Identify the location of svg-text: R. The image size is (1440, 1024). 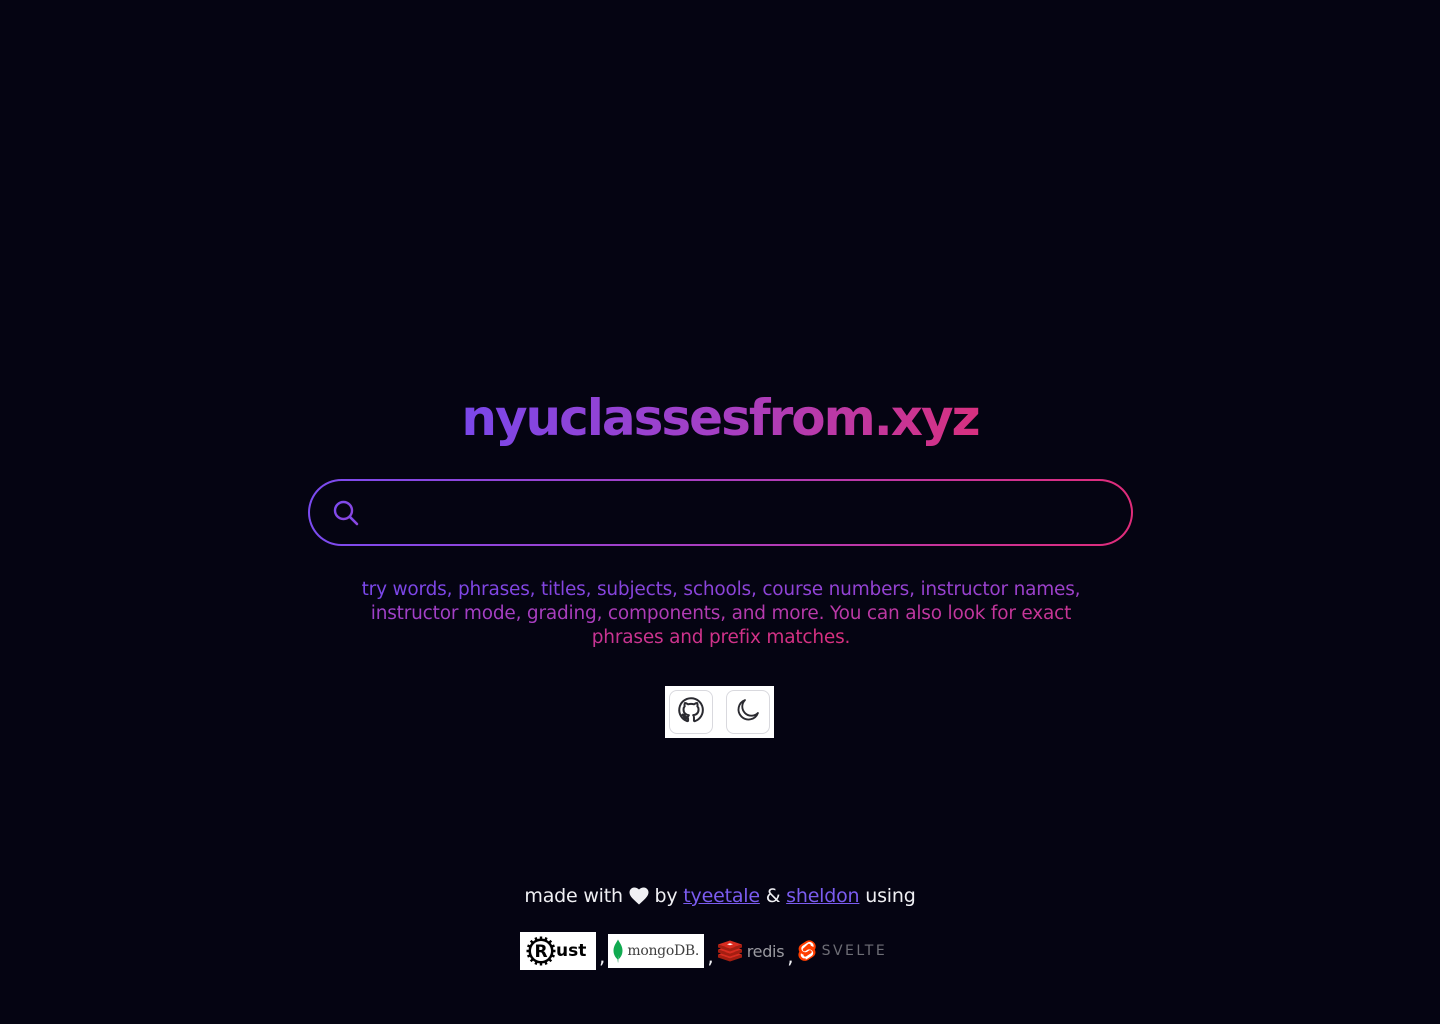
(540, 952).